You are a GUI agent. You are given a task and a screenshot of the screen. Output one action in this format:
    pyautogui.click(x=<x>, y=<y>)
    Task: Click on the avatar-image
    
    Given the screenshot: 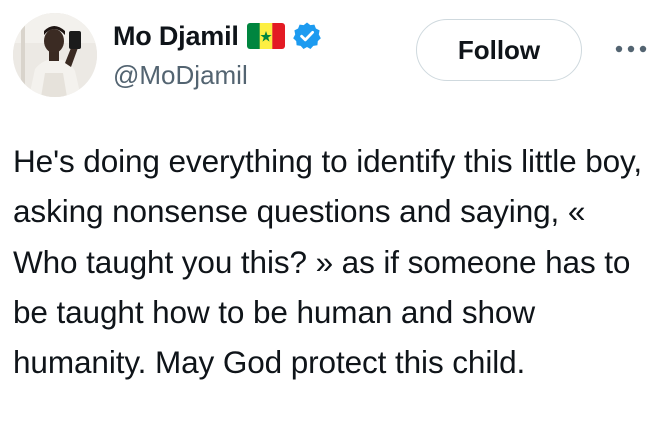 What is the action you would take?
    pyautogui.click(x=55, y=55)
    